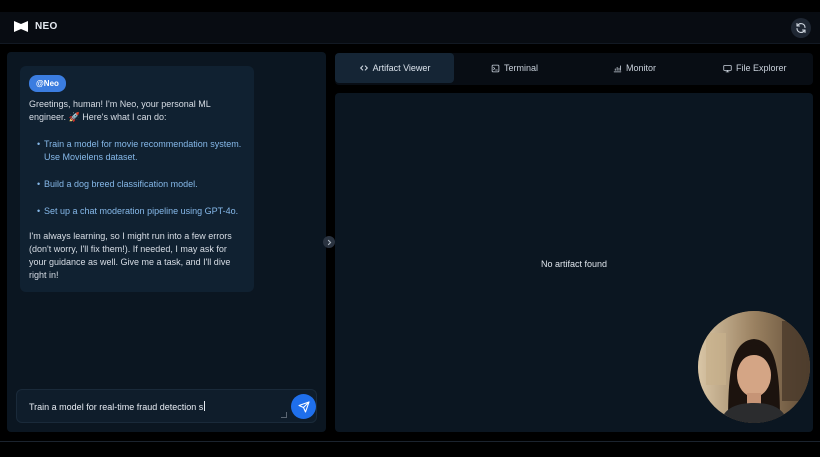 This screenshot has height=457, width=820. I want to click on chart-icon, so click(617, 68).